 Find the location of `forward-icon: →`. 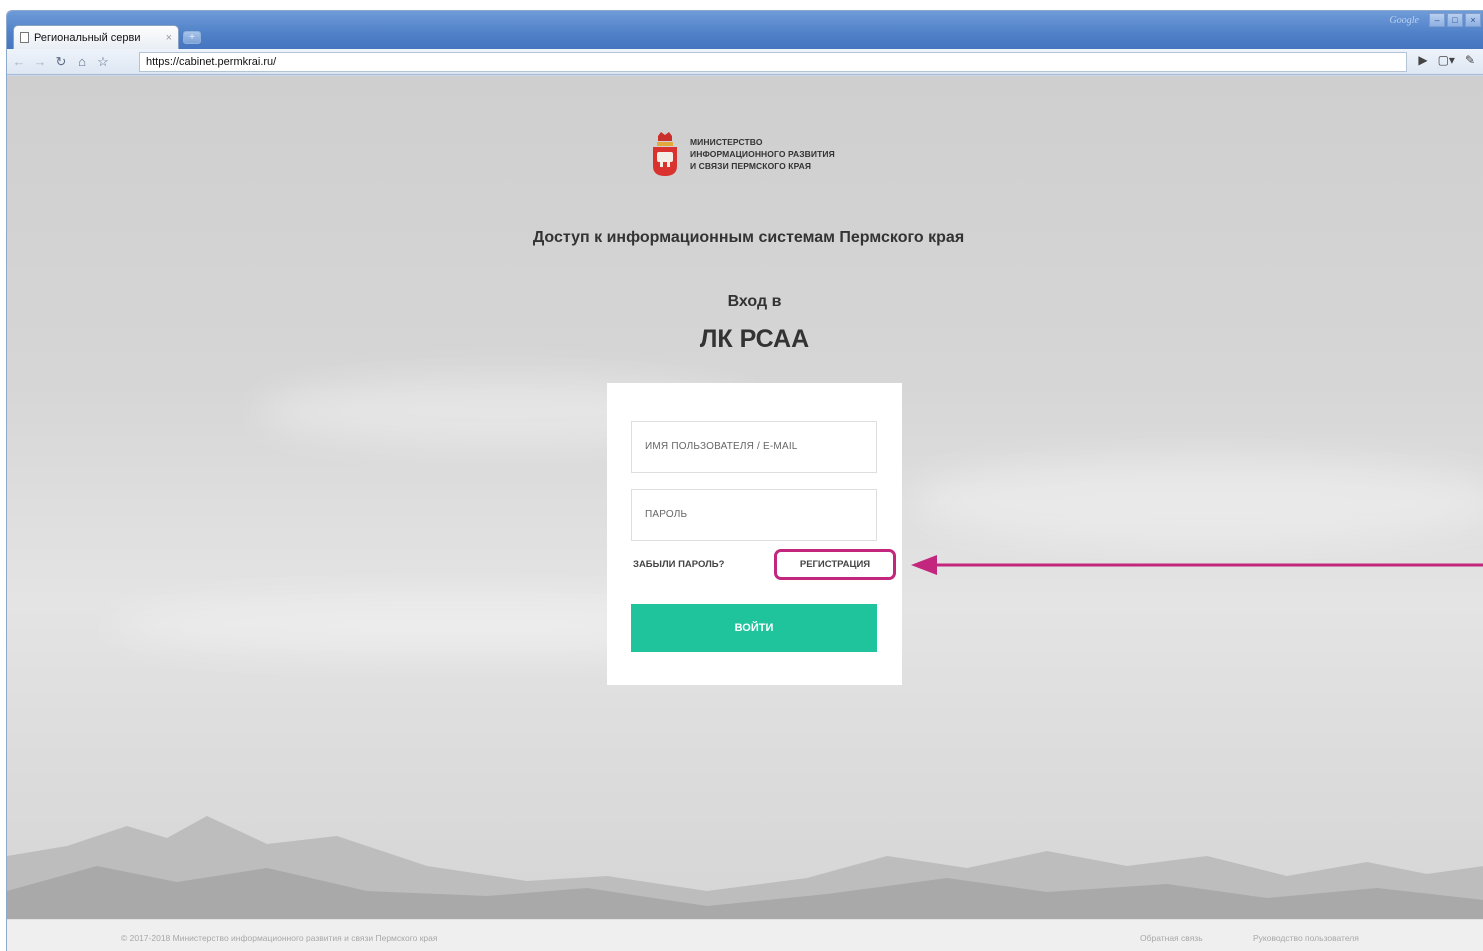

forward-icon: → is located at coordinates (40, 62).